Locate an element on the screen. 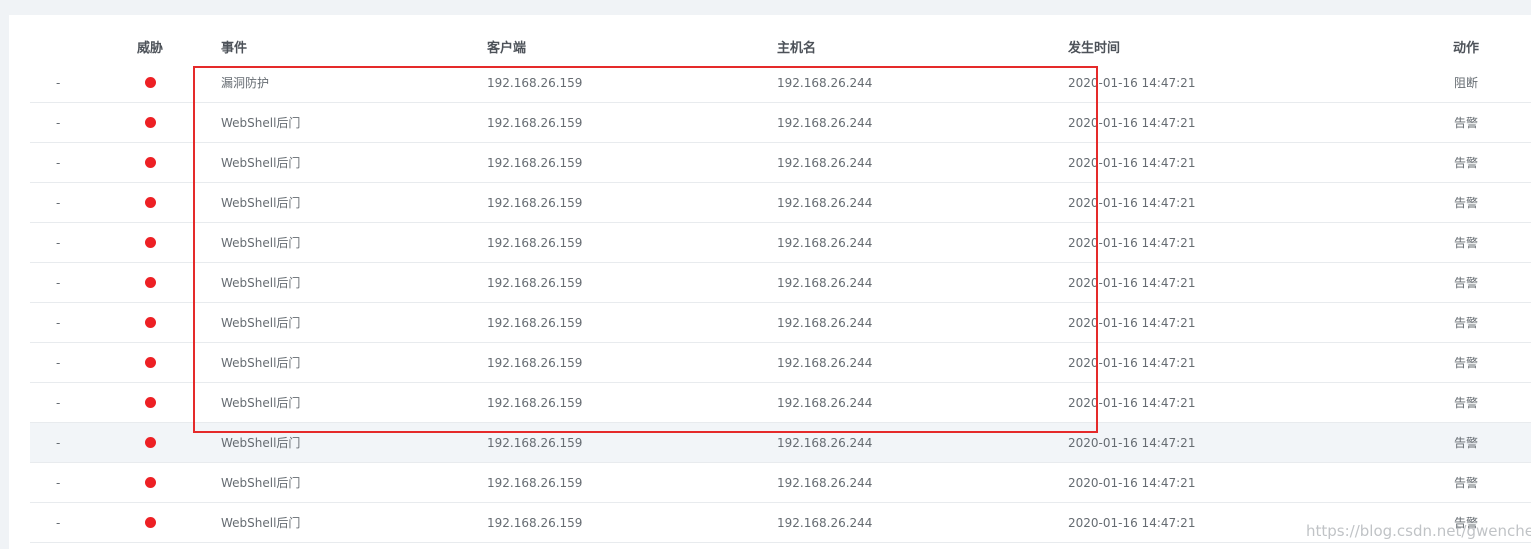 The image size is (1531, 549). event-name: 漏洞防护 is located at coordinates (245, 83).